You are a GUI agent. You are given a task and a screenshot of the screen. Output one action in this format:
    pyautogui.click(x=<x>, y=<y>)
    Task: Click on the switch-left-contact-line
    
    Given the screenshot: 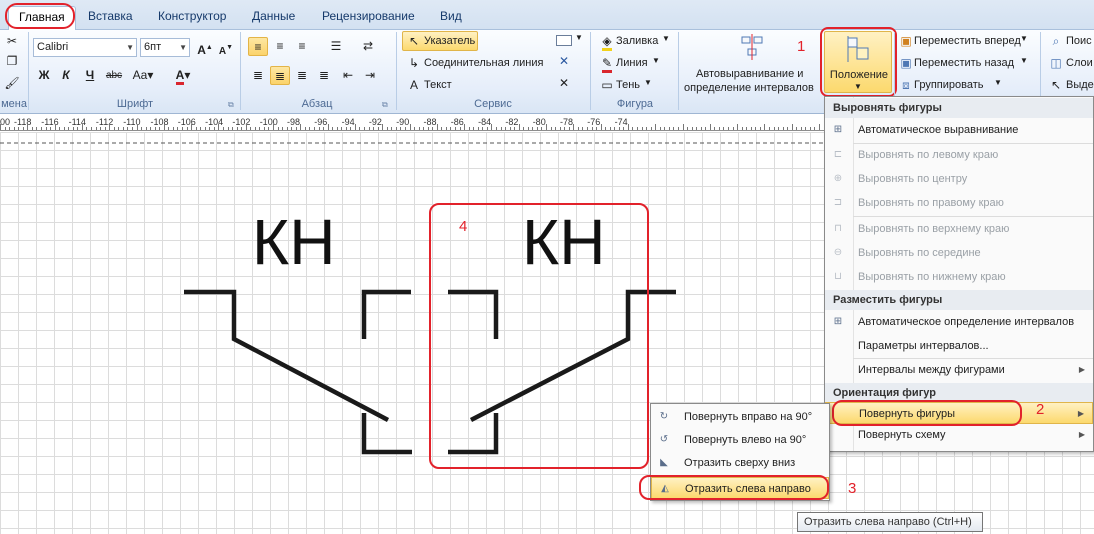 What is the action you would take?
    pyautogui.click(x=287, y=355)
    